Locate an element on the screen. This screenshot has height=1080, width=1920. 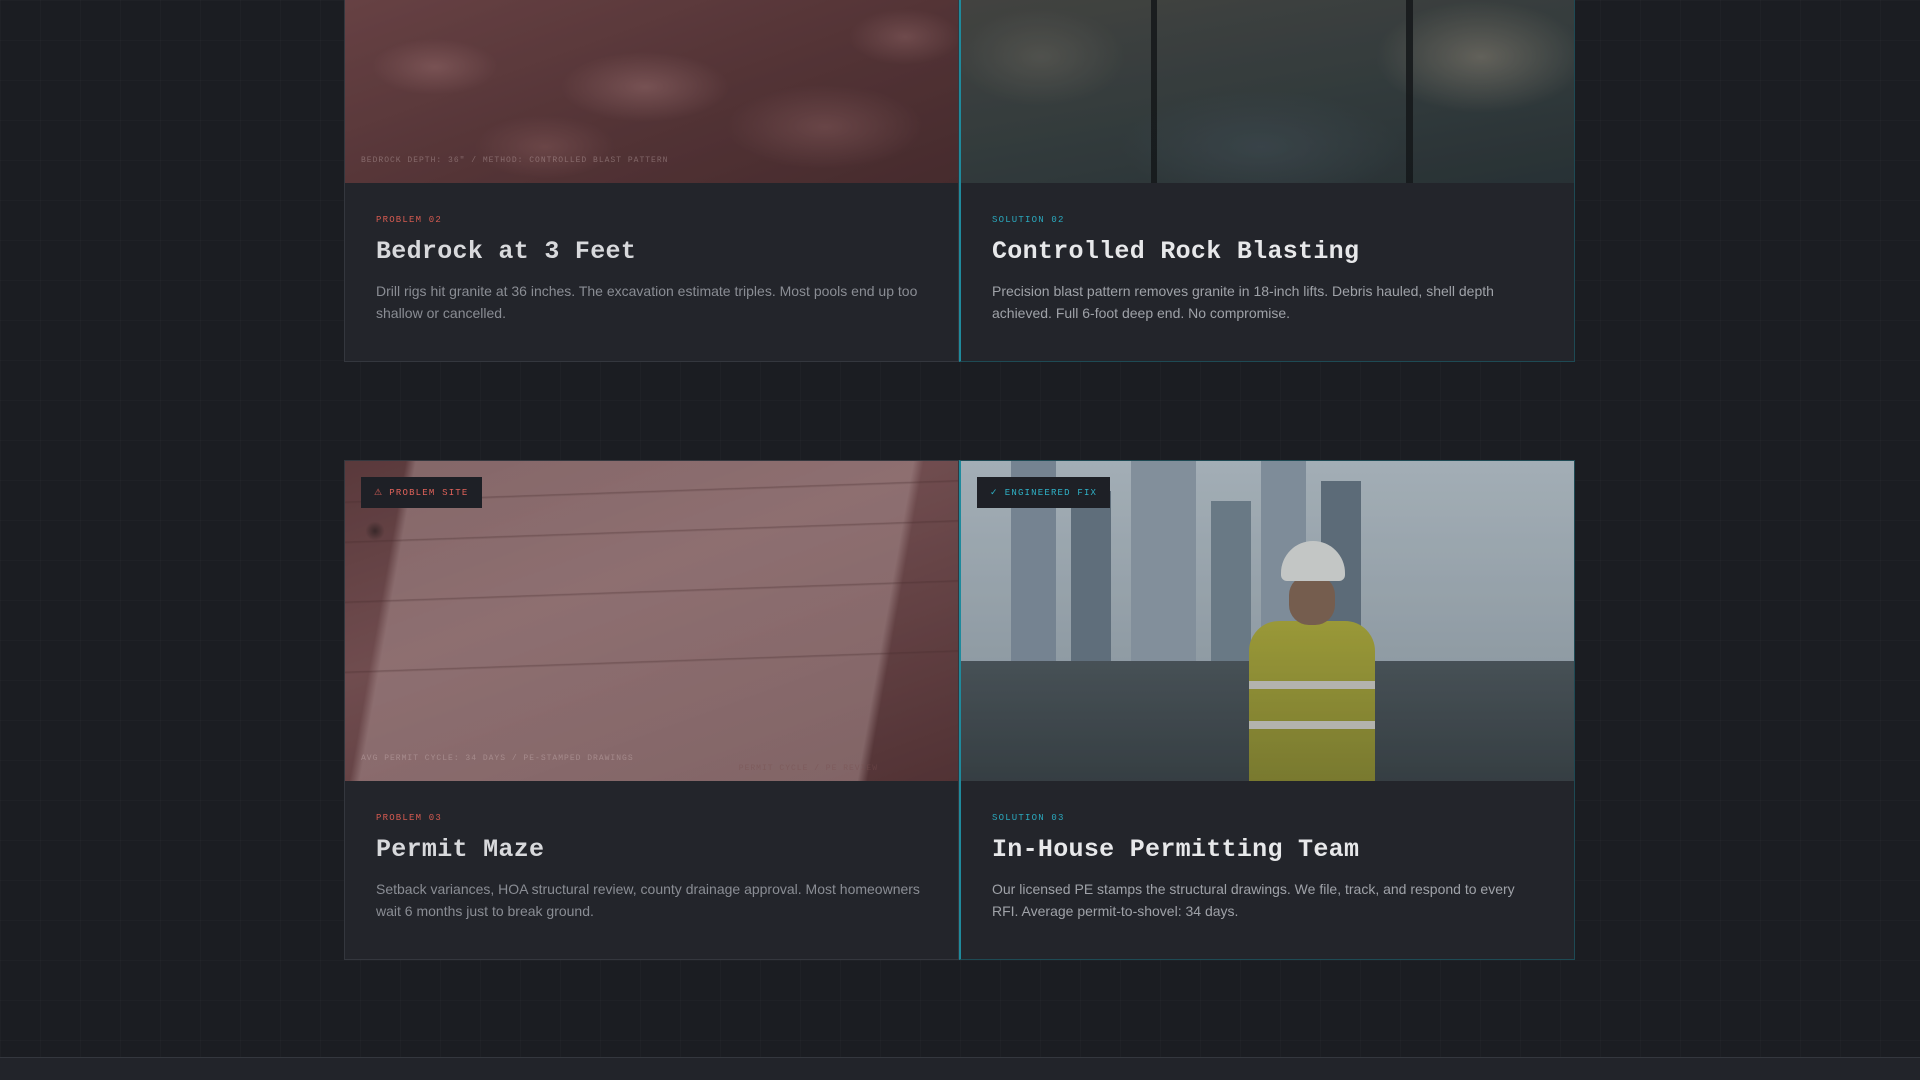
warning-icon: ⚠ is located at coordinates (379, 493).